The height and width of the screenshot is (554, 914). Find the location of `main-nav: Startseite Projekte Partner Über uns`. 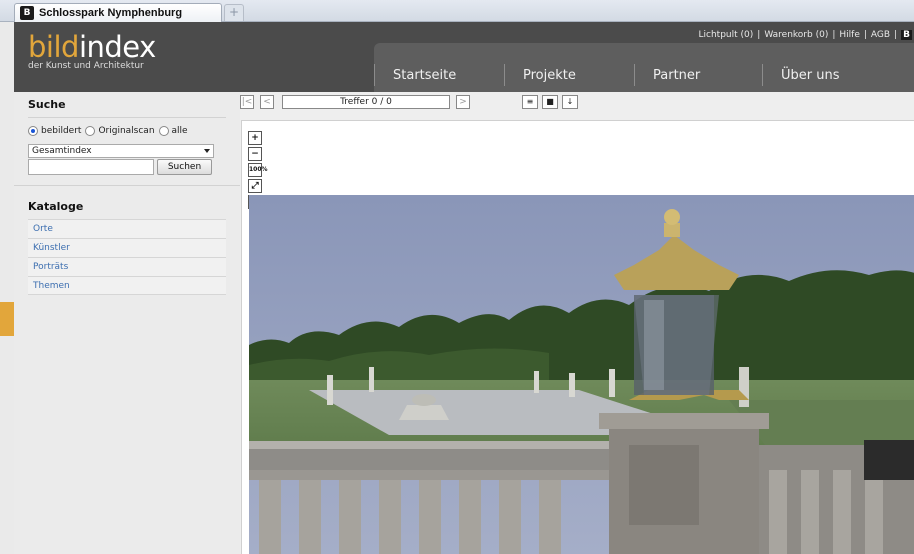

main-nav: Startseite Projekte Partner Über uns is located at coordinates (644, 74).